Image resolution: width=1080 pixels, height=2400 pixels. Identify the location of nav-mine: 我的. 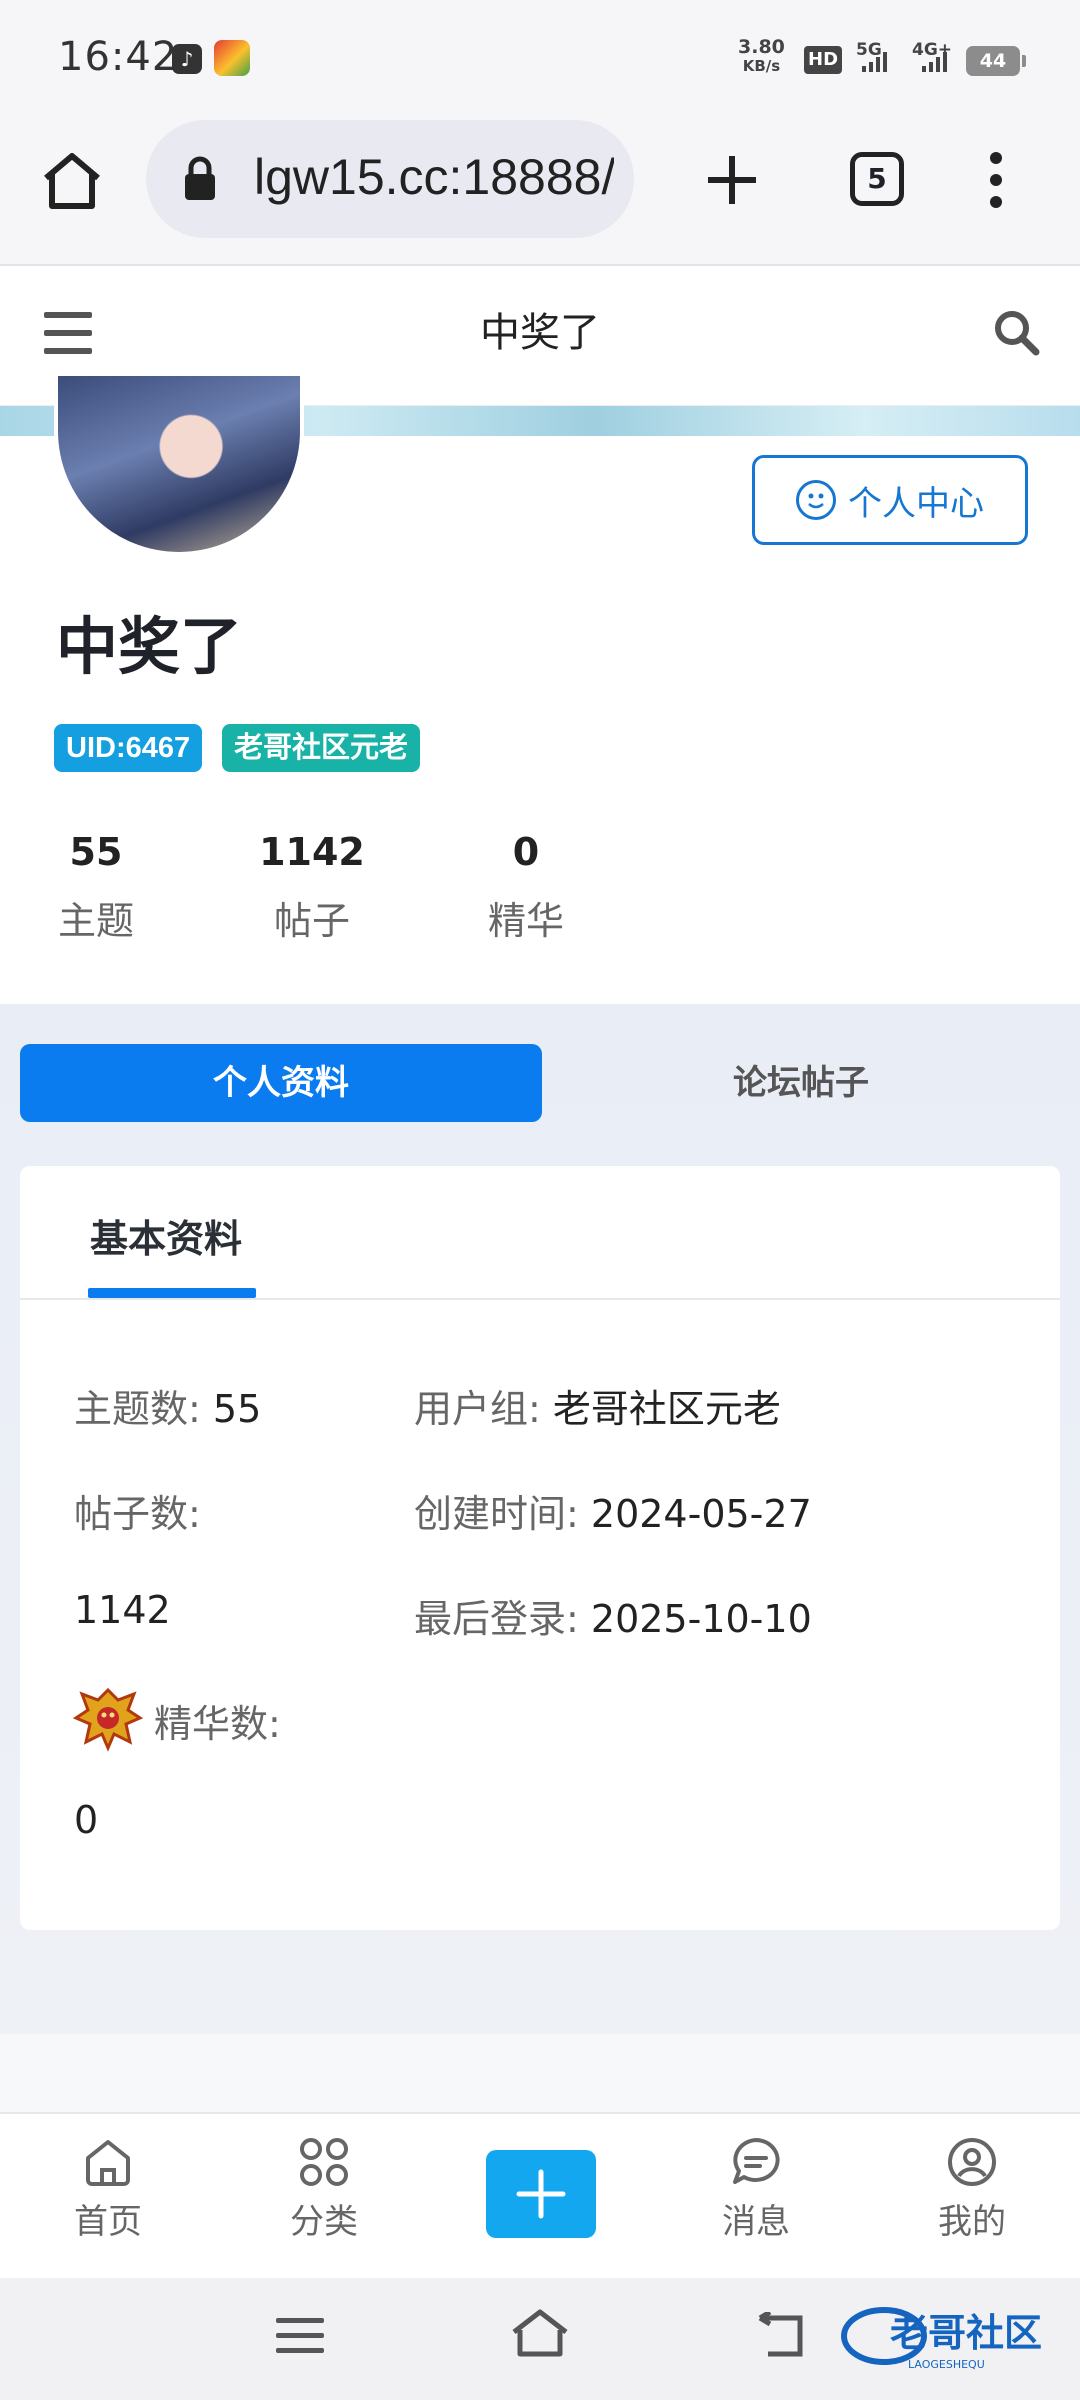
(972, 2189).